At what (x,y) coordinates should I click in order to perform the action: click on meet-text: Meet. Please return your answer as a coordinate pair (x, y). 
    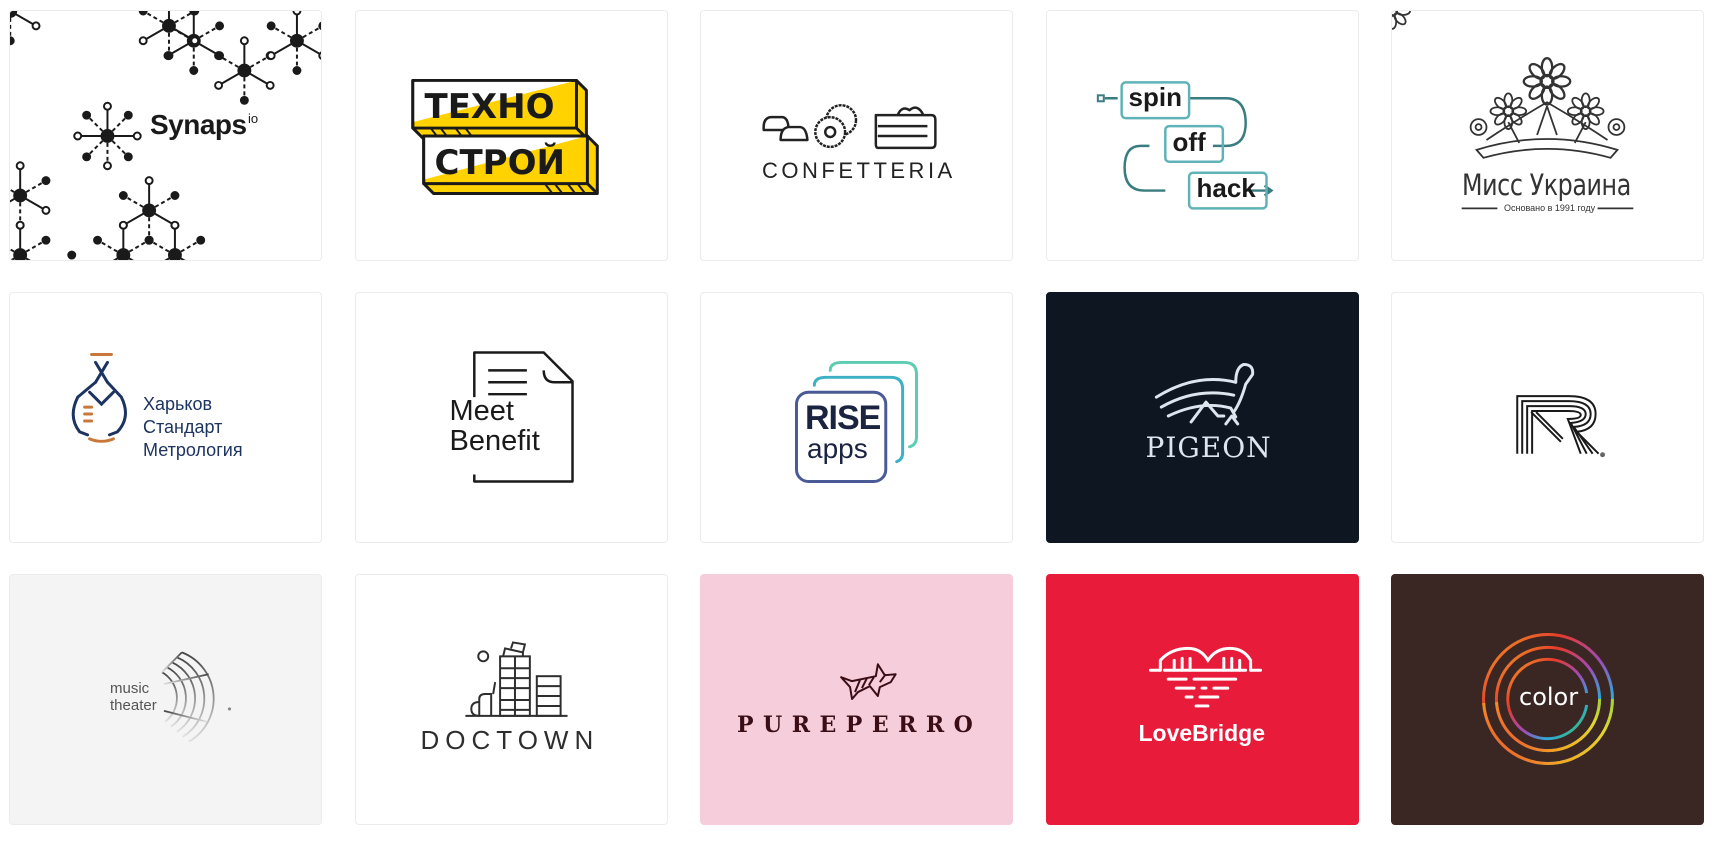
    Looking at the image, I should click on (481, 411).